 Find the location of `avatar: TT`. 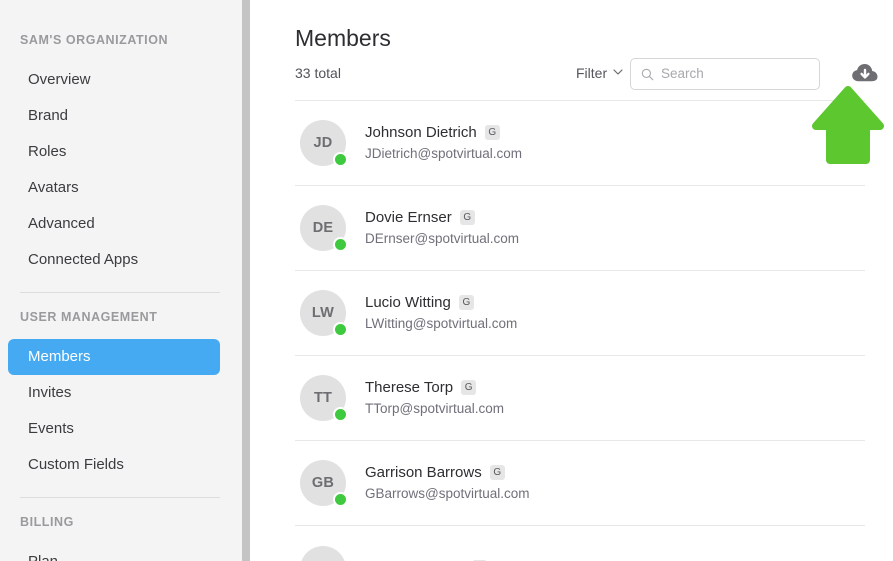

avatar: TT is located at coordinates (324, 398).